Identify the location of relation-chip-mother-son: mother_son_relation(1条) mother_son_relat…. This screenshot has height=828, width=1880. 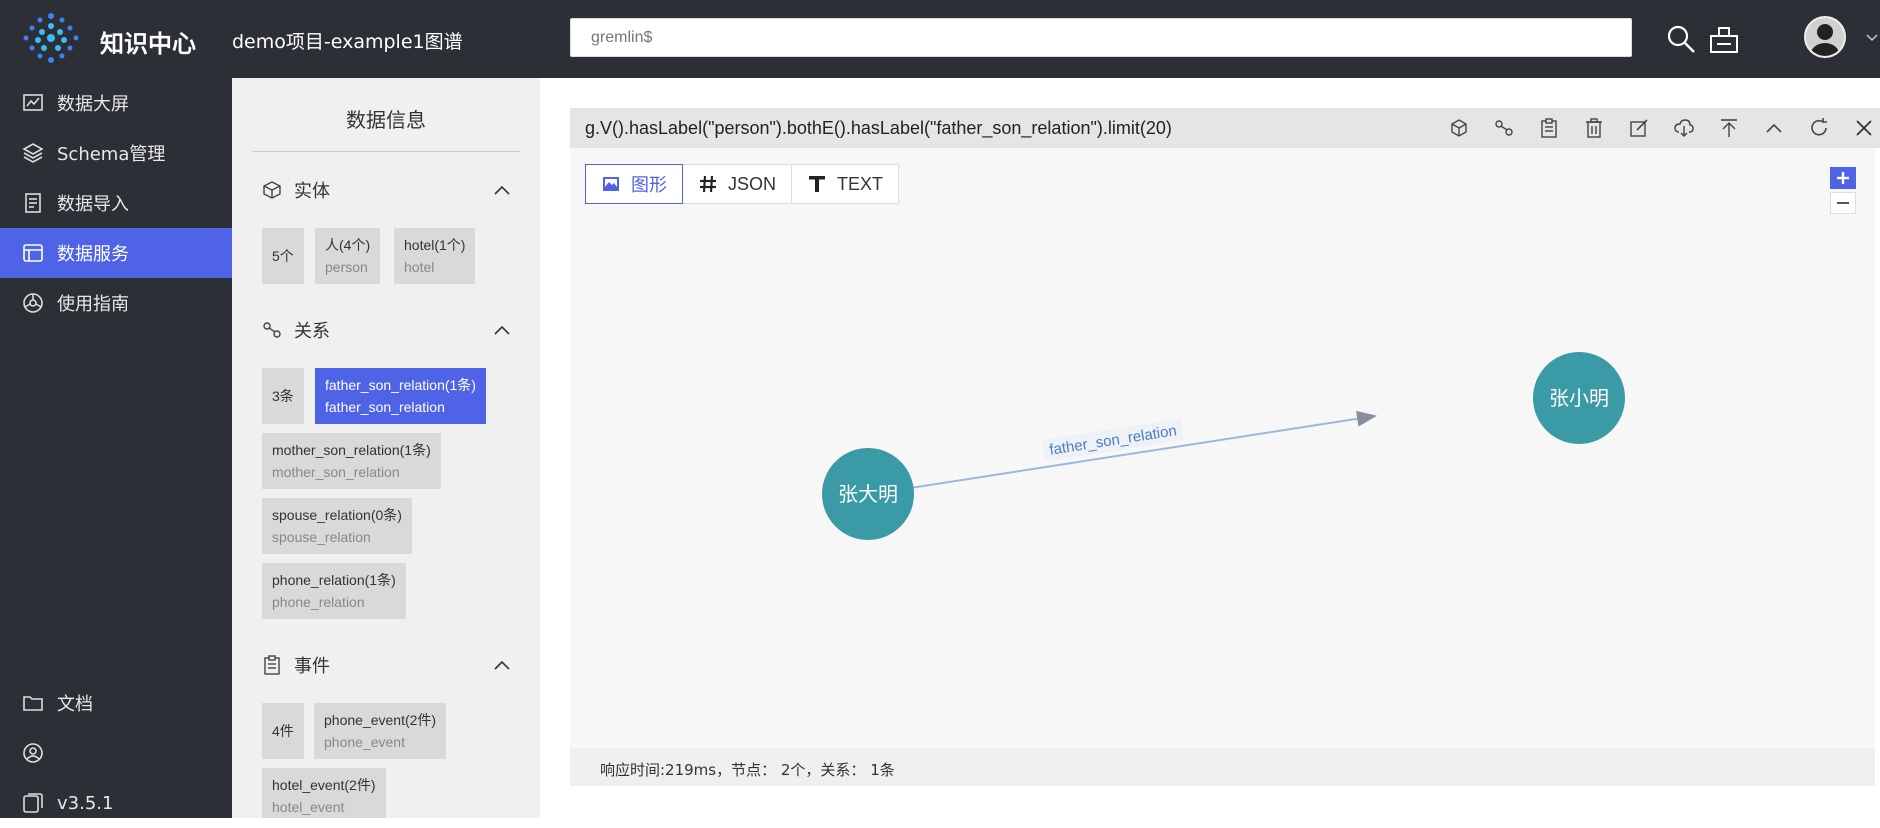
(351, 461).